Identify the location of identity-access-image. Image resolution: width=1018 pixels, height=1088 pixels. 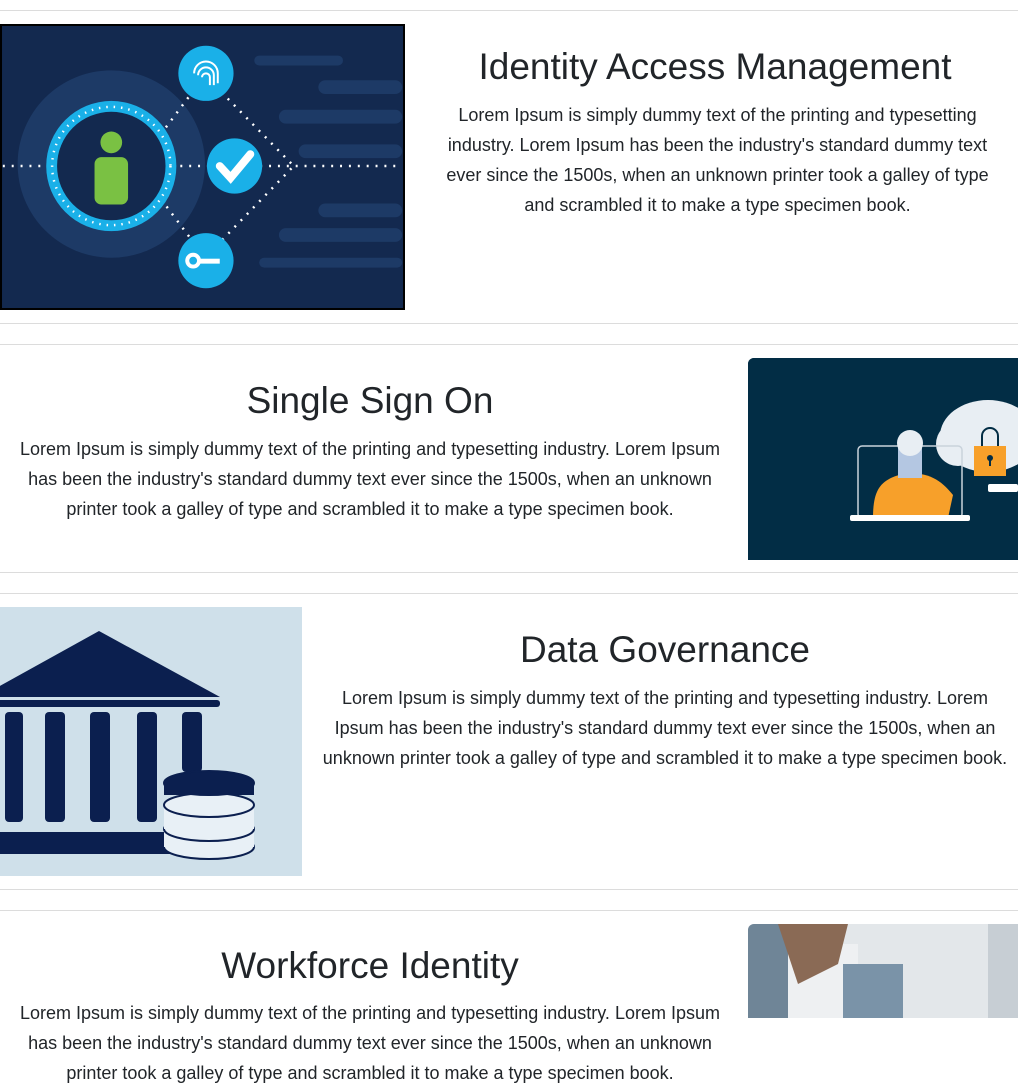
(202, 167).